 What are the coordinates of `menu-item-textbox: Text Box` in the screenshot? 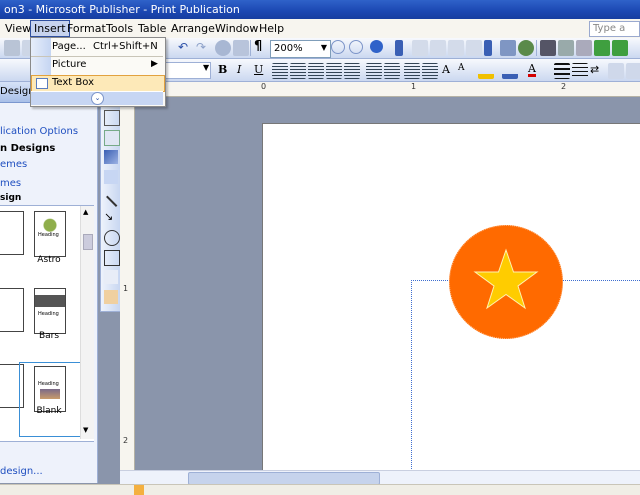 It's located at (73, 82).